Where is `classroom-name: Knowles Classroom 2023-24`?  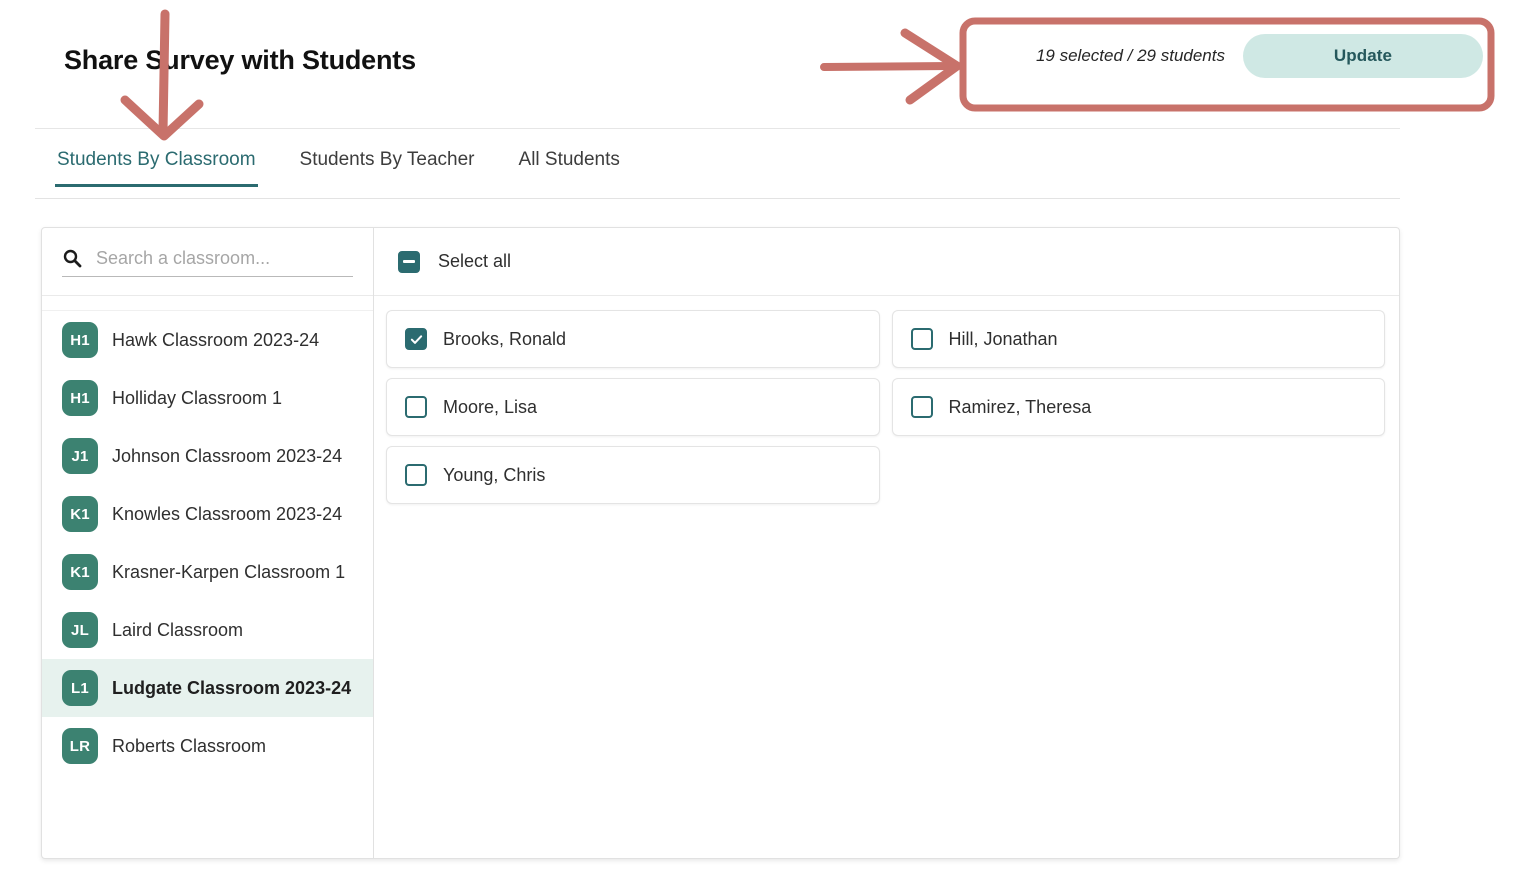
classroom-name: Knowles Classroom 2023-24 is located at coordinates (227, 513).